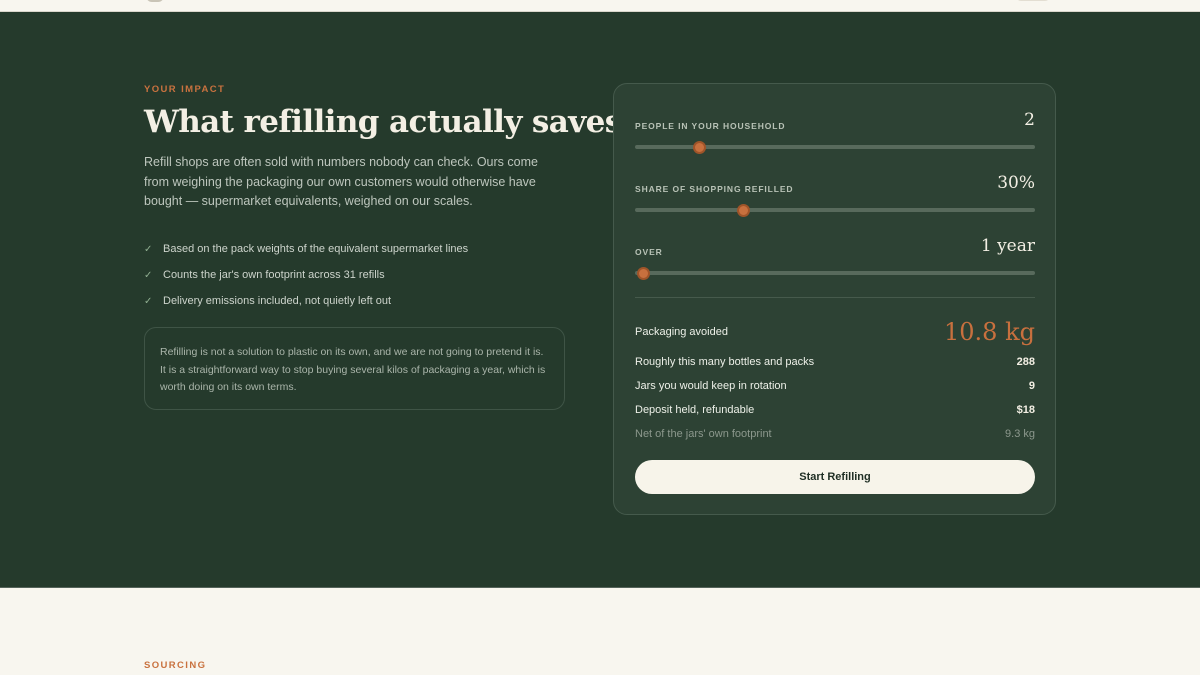 This screenshot has height=675, width=1200. What do you see at coordinates (835, 386) in the screenshot?
I see `result-jars-rotation: Jars you would keep in rotation 9` at bounding box center [835, 386].